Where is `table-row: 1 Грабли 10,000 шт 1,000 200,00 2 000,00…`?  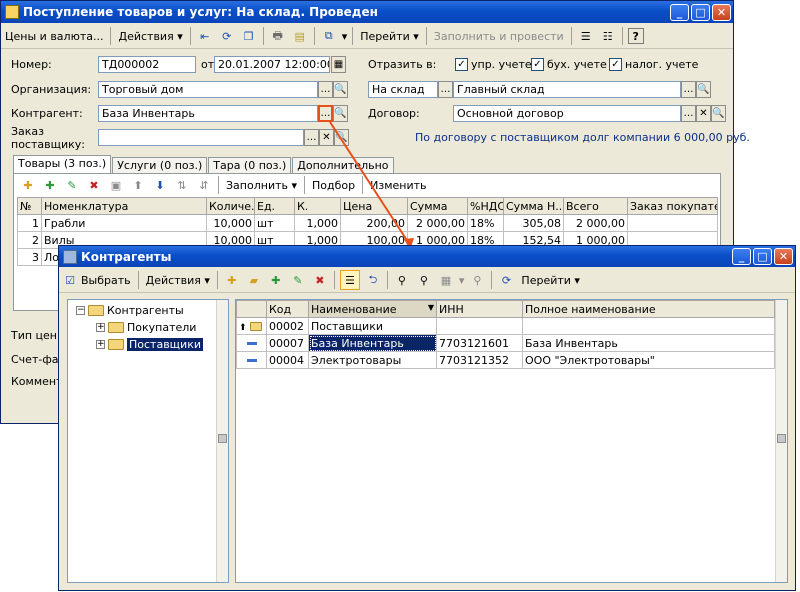
table-row: 1 Грабли 10,000 шт 1,000 200,00 2 000,00… is located at coordinates (367, 223).